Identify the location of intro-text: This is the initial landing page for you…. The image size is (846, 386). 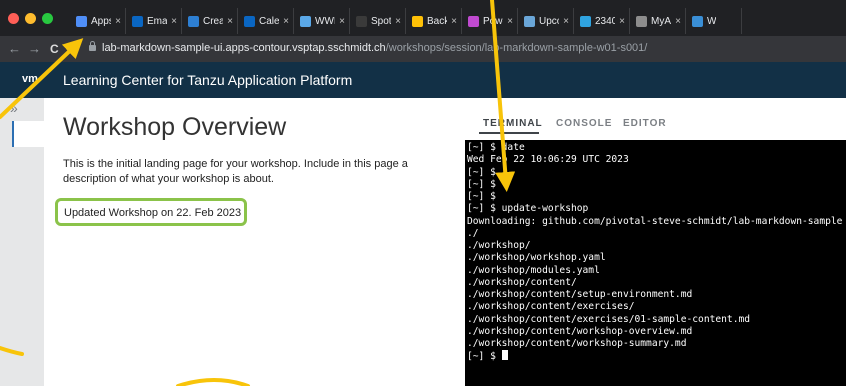
(235, 171).